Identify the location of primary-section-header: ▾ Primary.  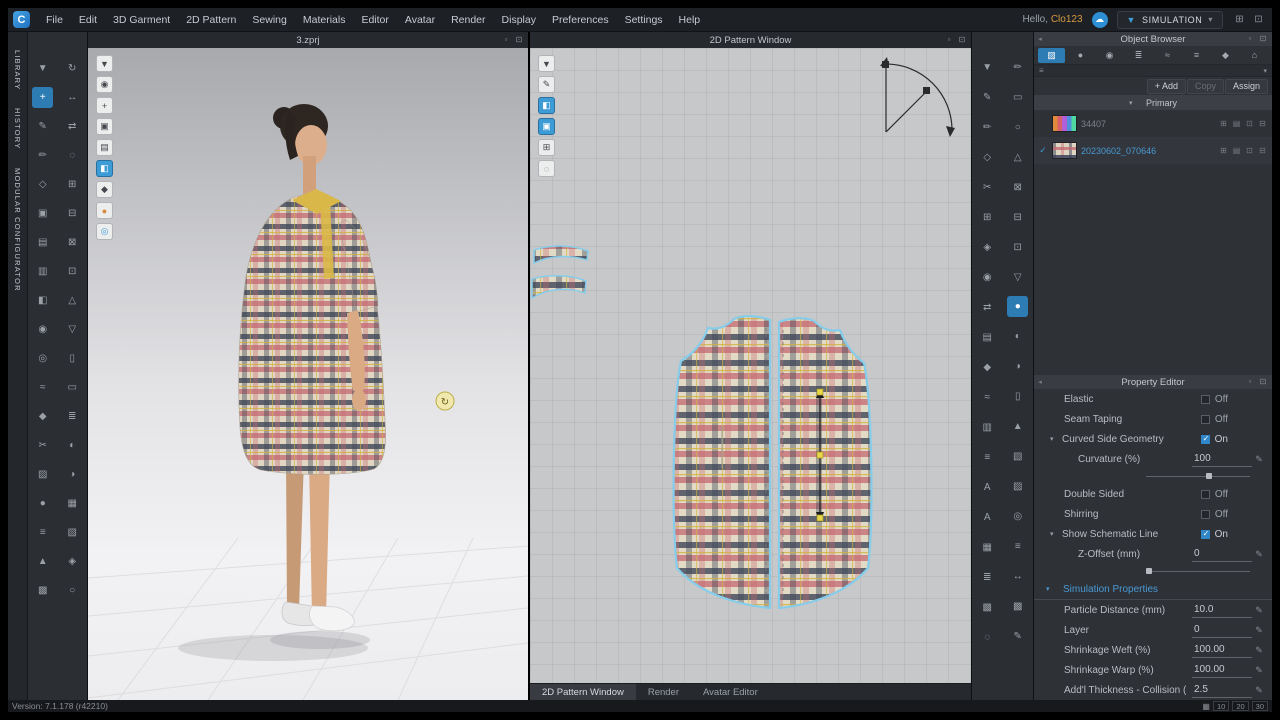
(1153, 102).